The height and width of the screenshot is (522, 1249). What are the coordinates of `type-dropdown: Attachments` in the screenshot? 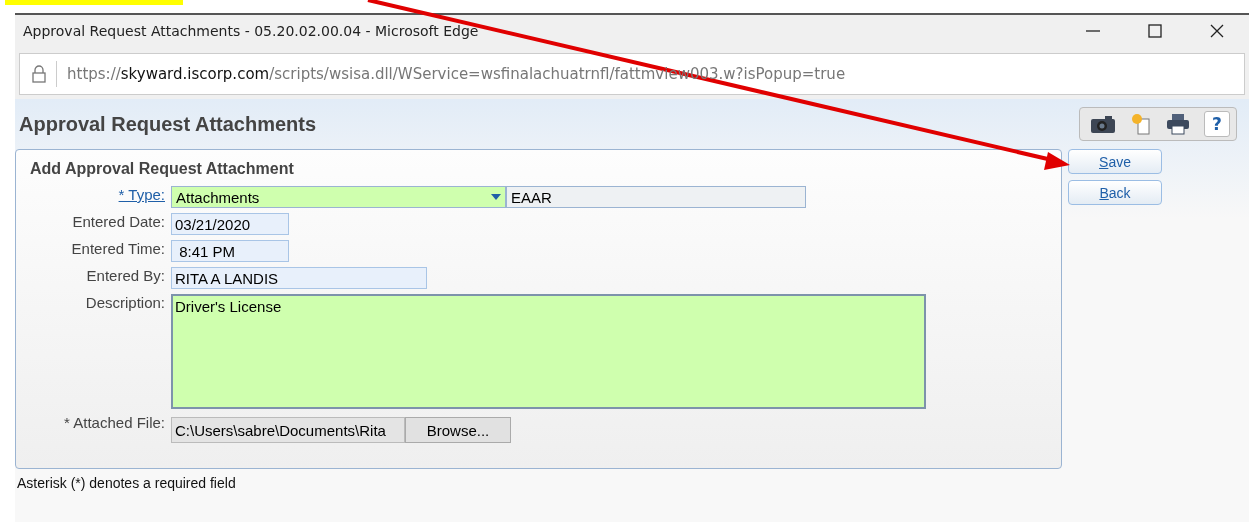 It's located at (338, 197).